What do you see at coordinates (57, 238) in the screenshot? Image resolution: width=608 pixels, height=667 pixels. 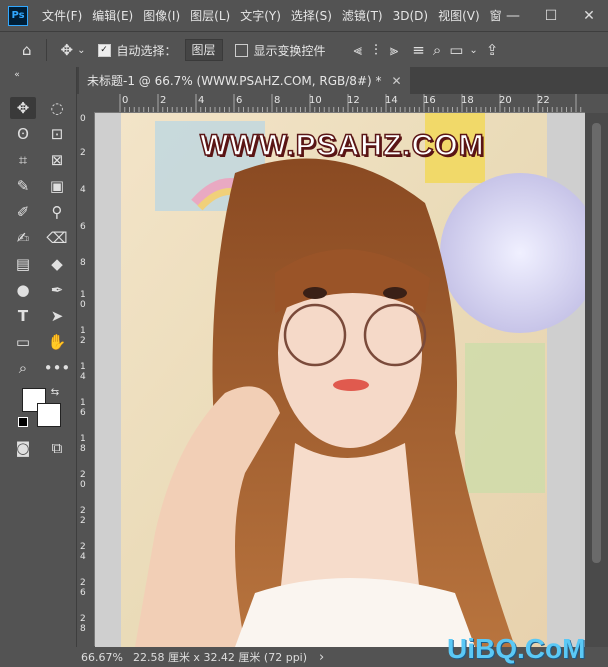 I see `eraser-tool: ⌫` at bounding box center [57, 238].